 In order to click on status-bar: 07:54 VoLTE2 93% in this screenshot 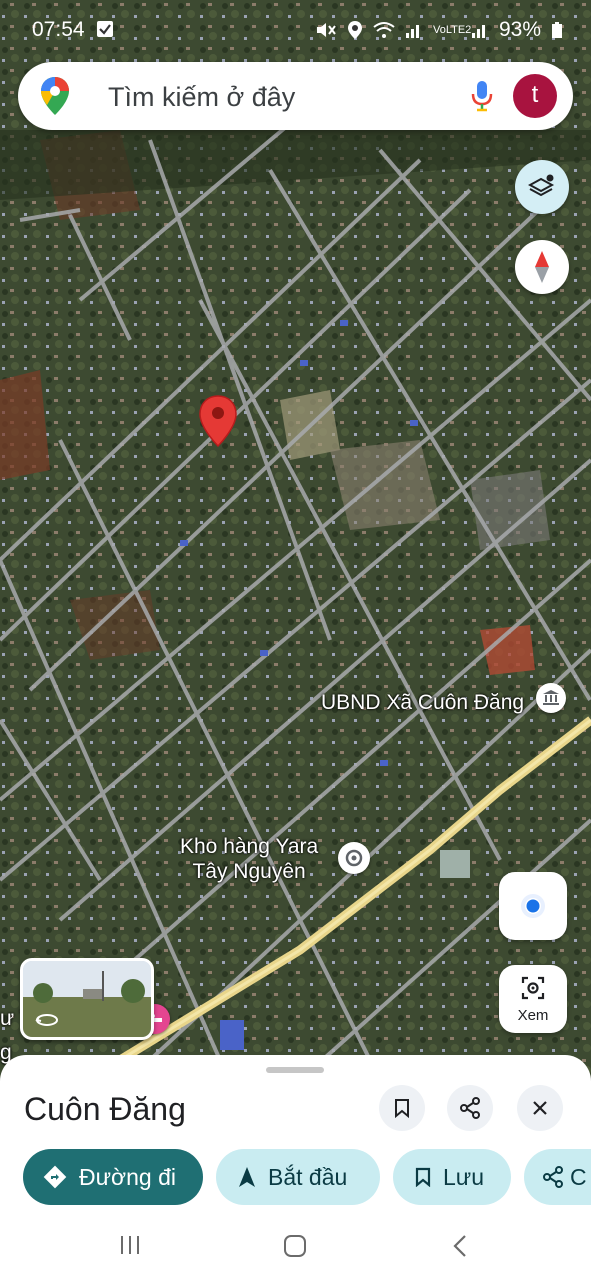, I will do `click(295, 30)`.